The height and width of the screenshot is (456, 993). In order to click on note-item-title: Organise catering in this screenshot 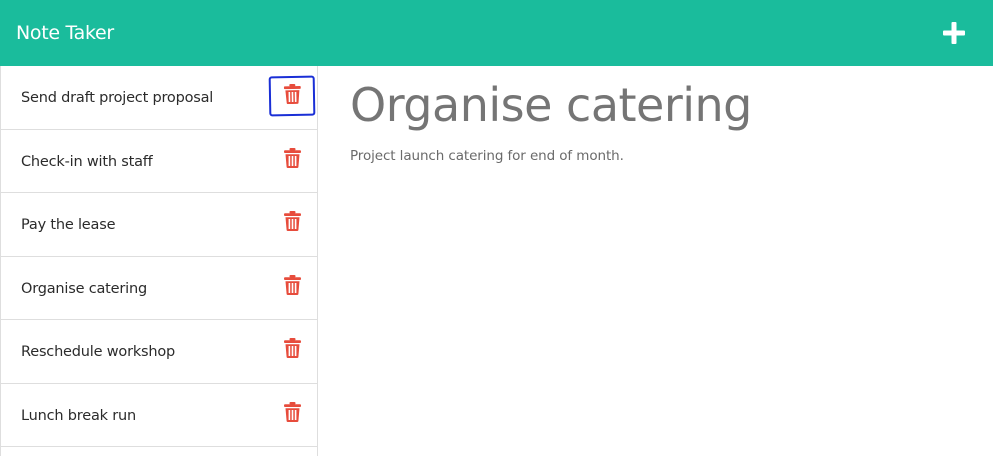, I will do `click(84, 288)`.